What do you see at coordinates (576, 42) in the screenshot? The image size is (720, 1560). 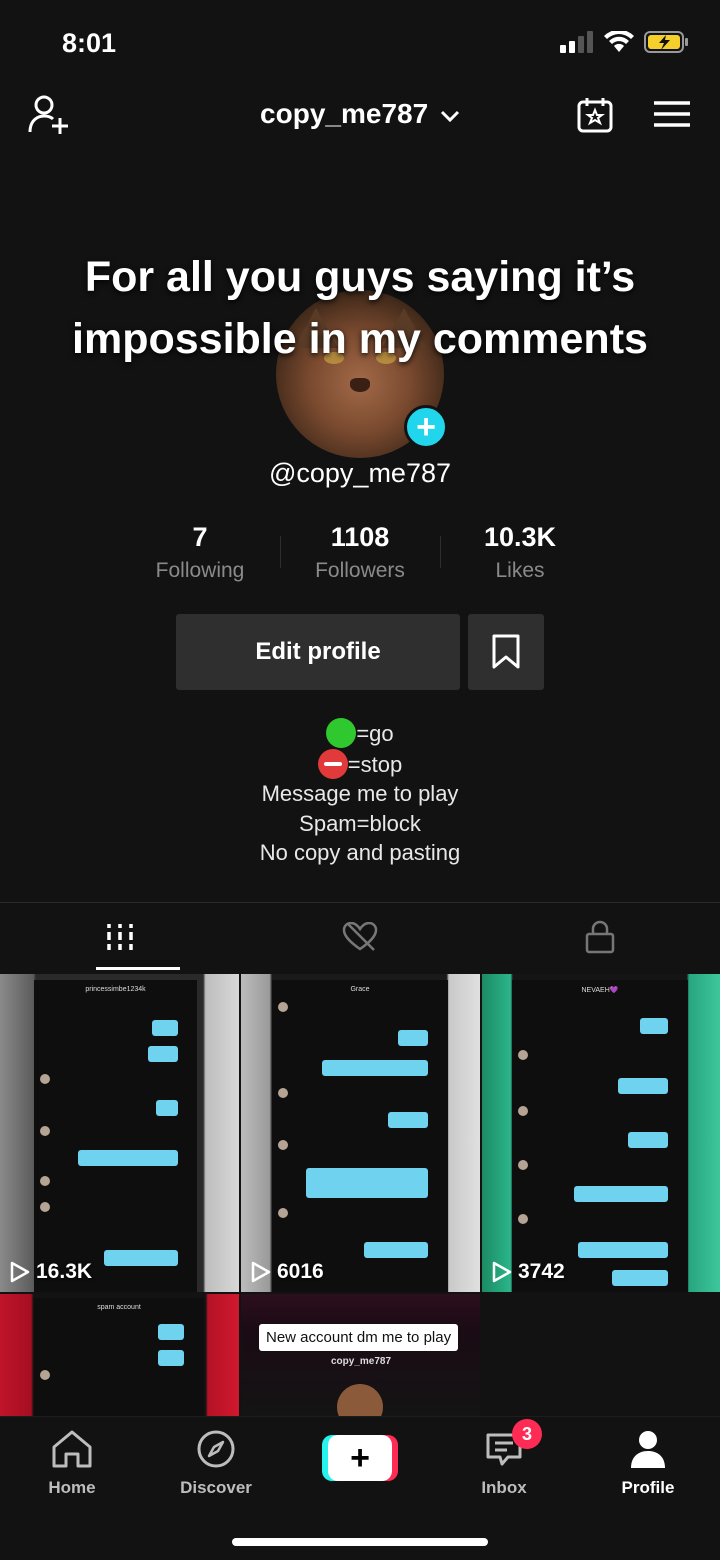 I see `signal-icon` at bounding box center [576, 42].